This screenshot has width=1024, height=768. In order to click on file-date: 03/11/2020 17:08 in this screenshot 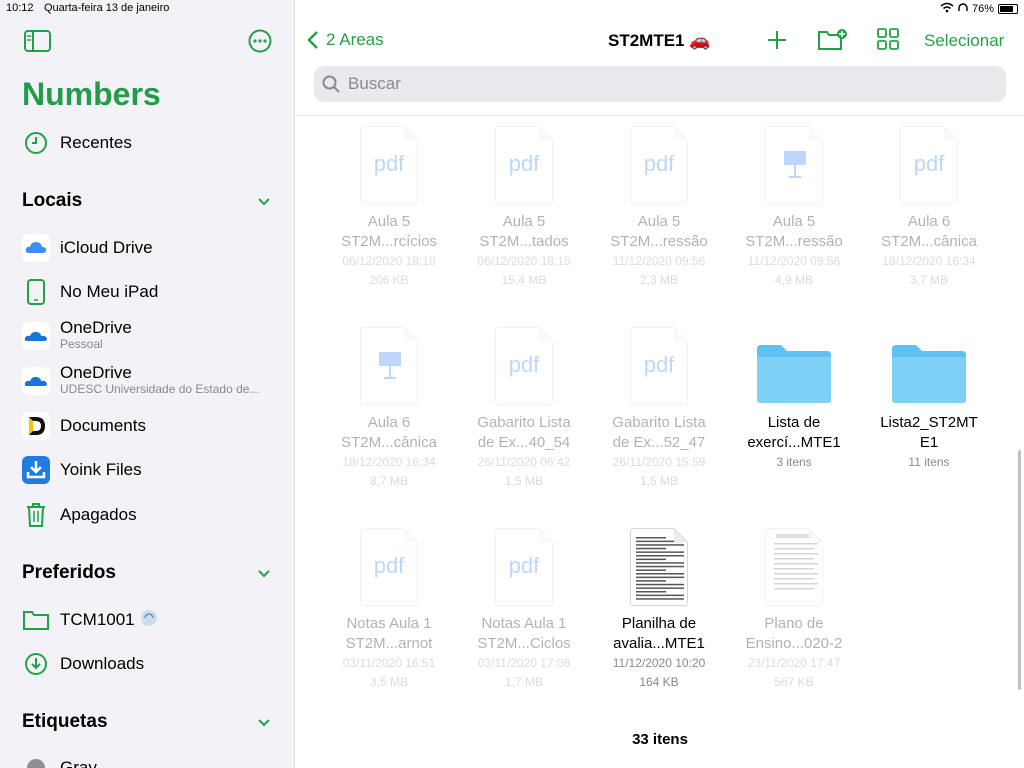, I will do `click(524, 663)`.